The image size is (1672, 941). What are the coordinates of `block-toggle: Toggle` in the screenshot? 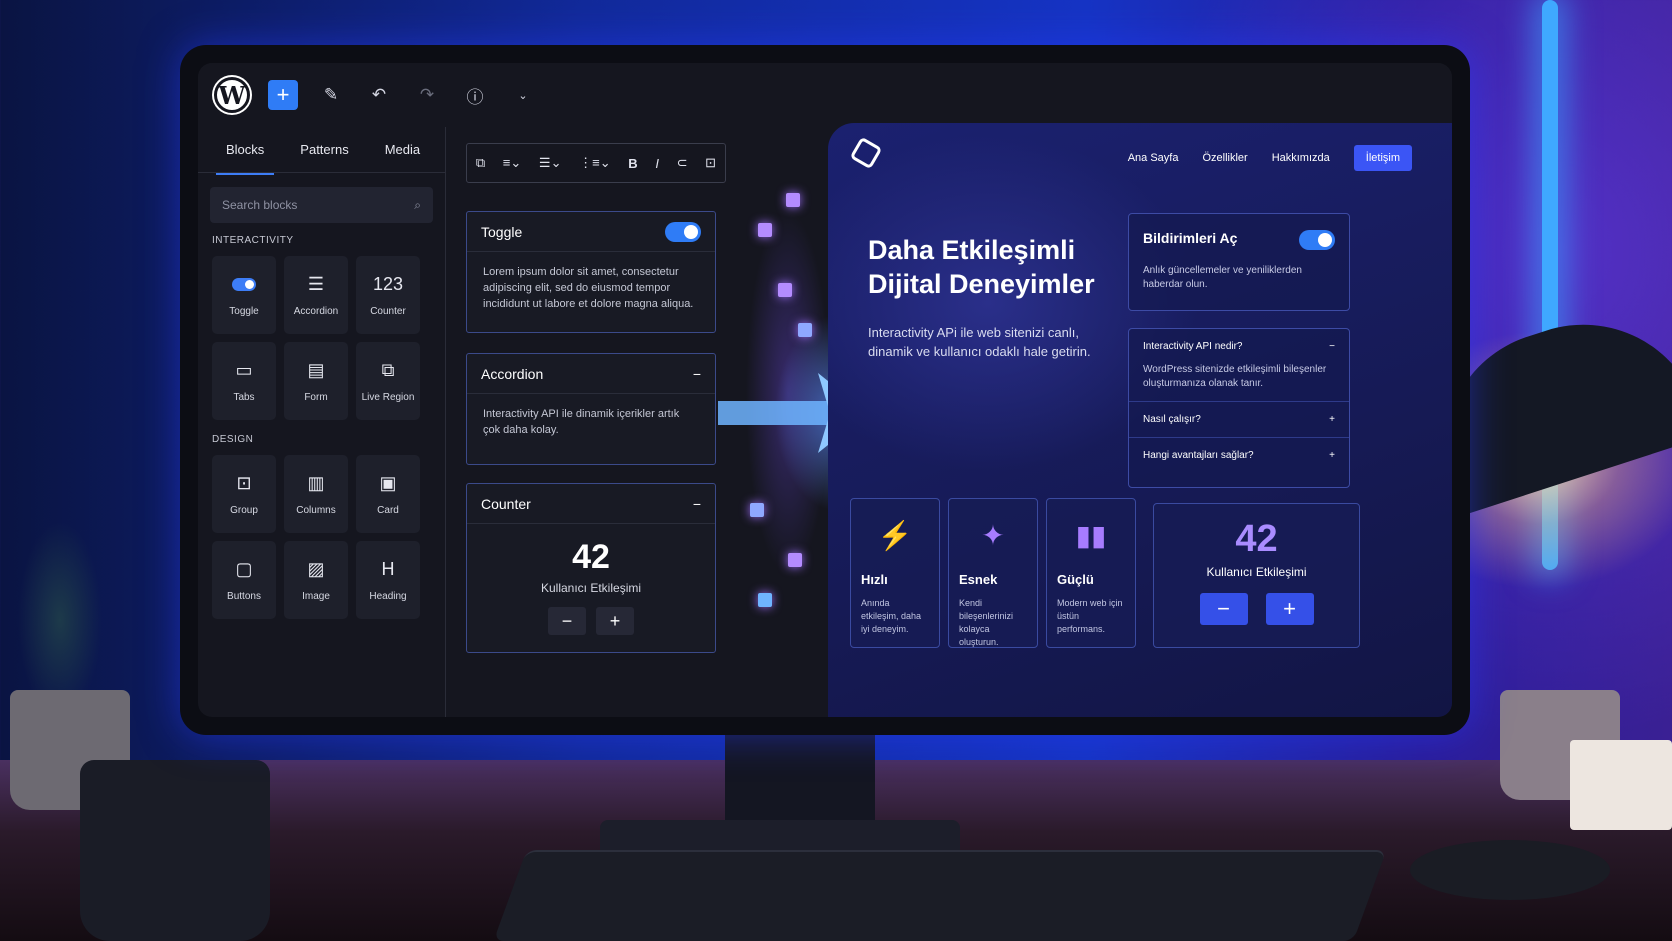 It's located at (244, 295).